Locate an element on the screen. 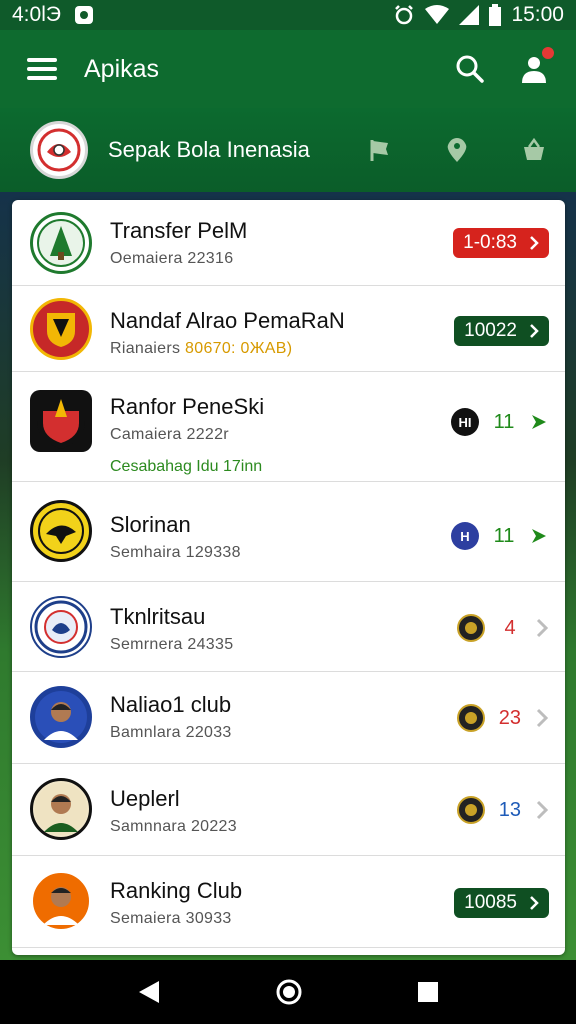  search-icon is located at coordinates (470, 69).